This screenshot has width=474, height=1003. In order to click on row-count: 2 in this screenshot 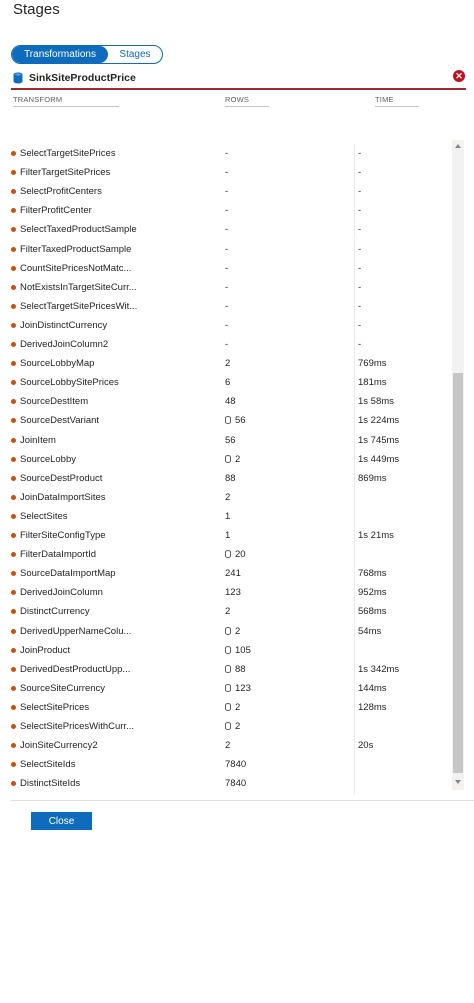, I will do `click(232, 726)`.